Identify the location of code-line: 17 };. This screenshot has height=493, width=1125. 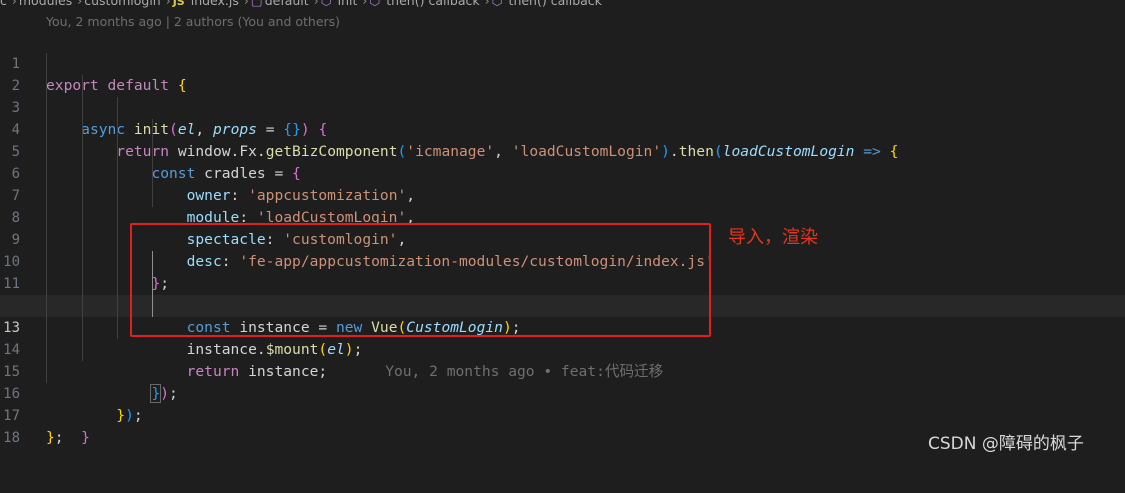
(562, 414).